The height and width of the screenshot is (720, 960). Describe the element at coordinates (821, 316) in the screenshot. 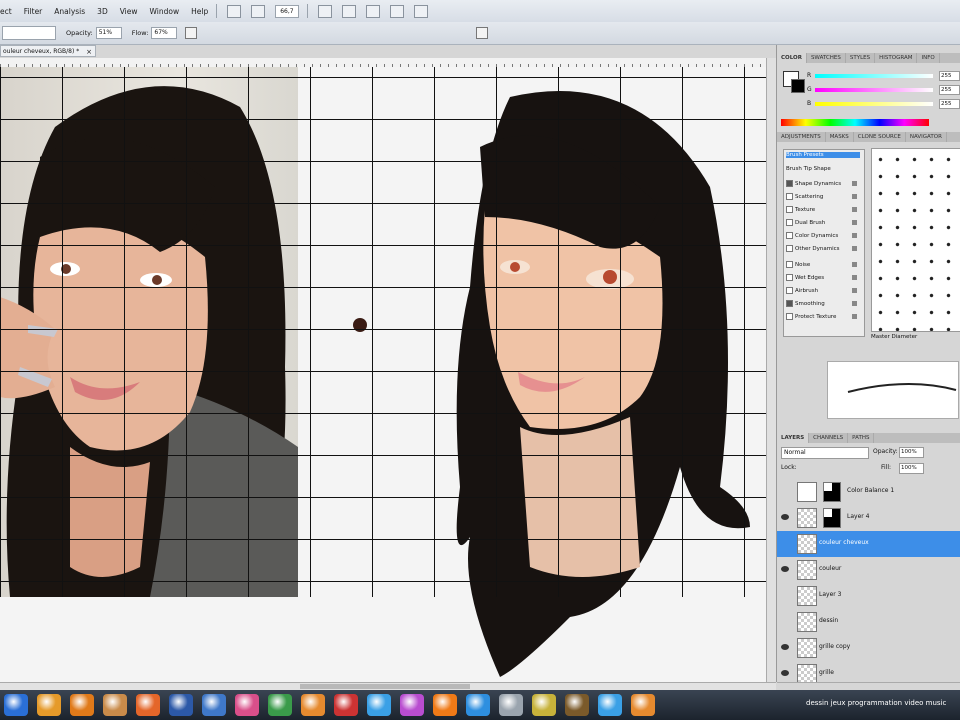

I see `protect-texture-item: Protect Texture` at that location.